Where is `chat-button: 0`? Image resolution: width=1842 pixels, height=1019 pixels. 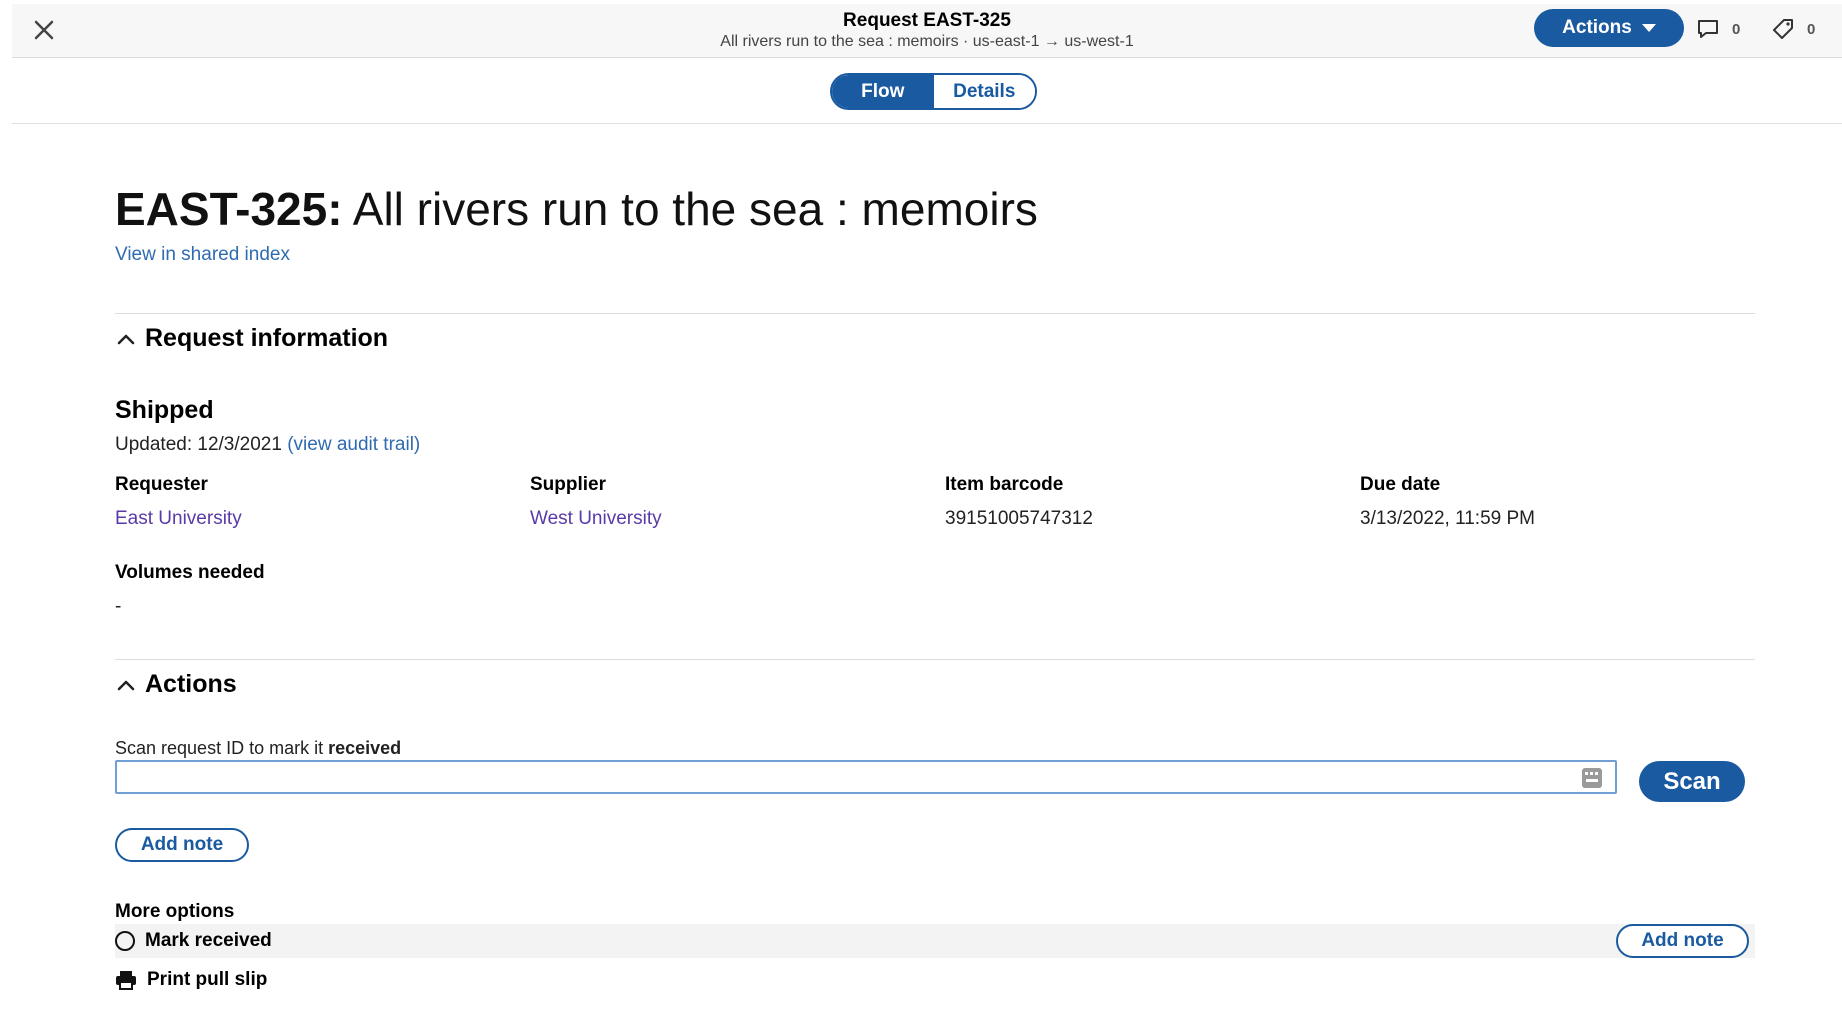
chat-button: 0 is located at coordinates (1718, 29).